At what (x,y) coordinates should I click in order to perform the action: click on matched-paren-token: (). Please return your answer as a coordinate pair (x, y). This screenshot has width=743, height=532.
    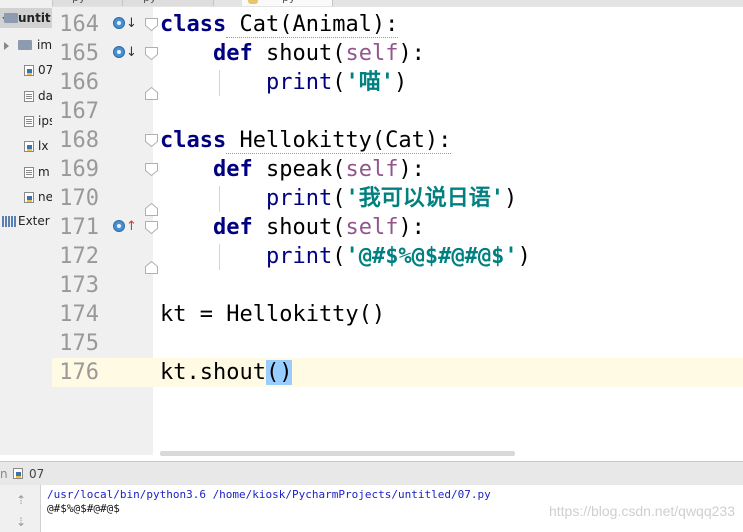
    Looking at the image, I should click on (279, 372).